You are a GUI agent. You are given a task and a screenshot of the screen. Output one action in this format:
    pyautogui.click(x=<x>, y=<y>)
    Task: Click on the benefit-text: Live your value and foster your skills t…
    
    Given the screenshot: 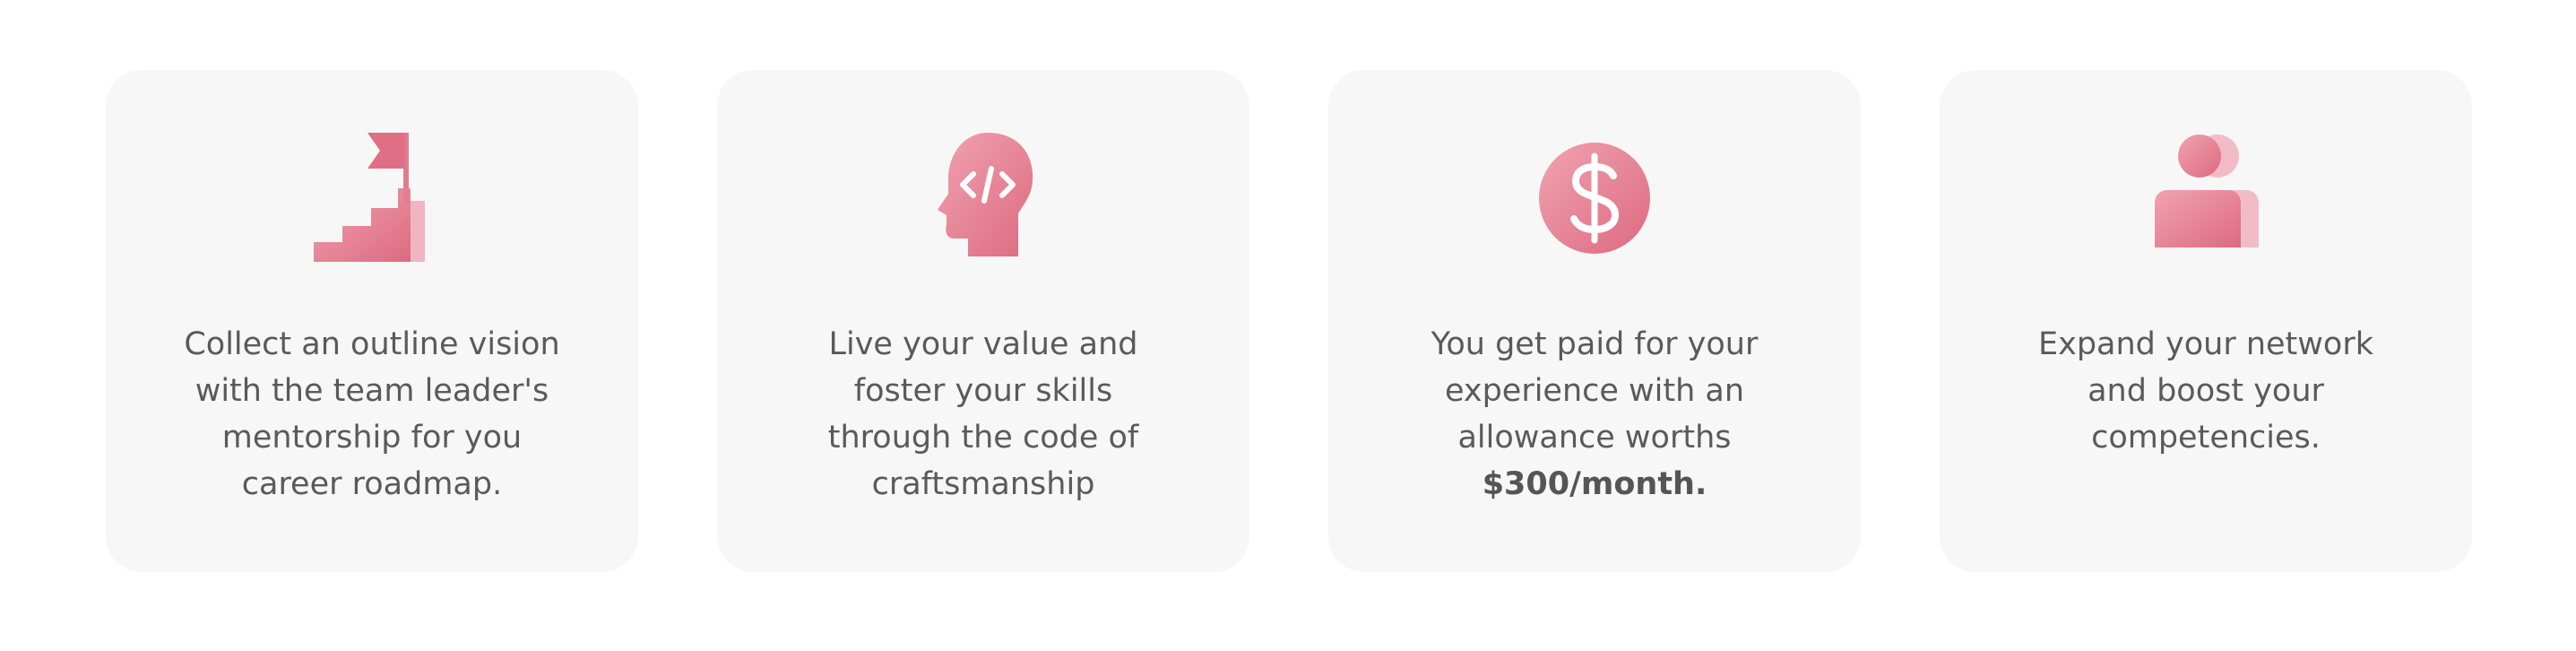 What is the action you would take?
    pyautogui.click(x=983, y=414)
    